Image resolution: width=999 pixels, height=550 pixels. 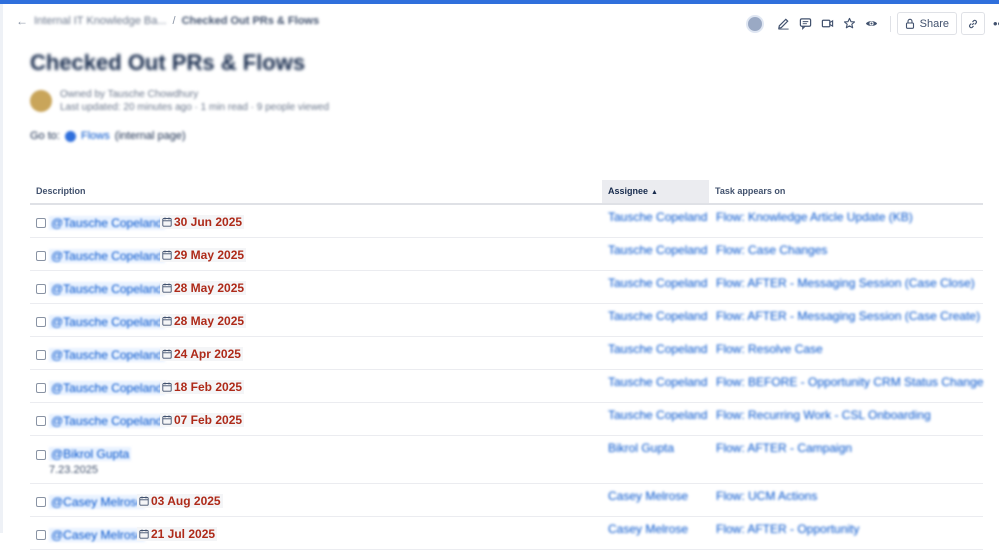 I want to click on task-page-link: Flow: AFTER - Opportunity, so click(x=787, y=529).